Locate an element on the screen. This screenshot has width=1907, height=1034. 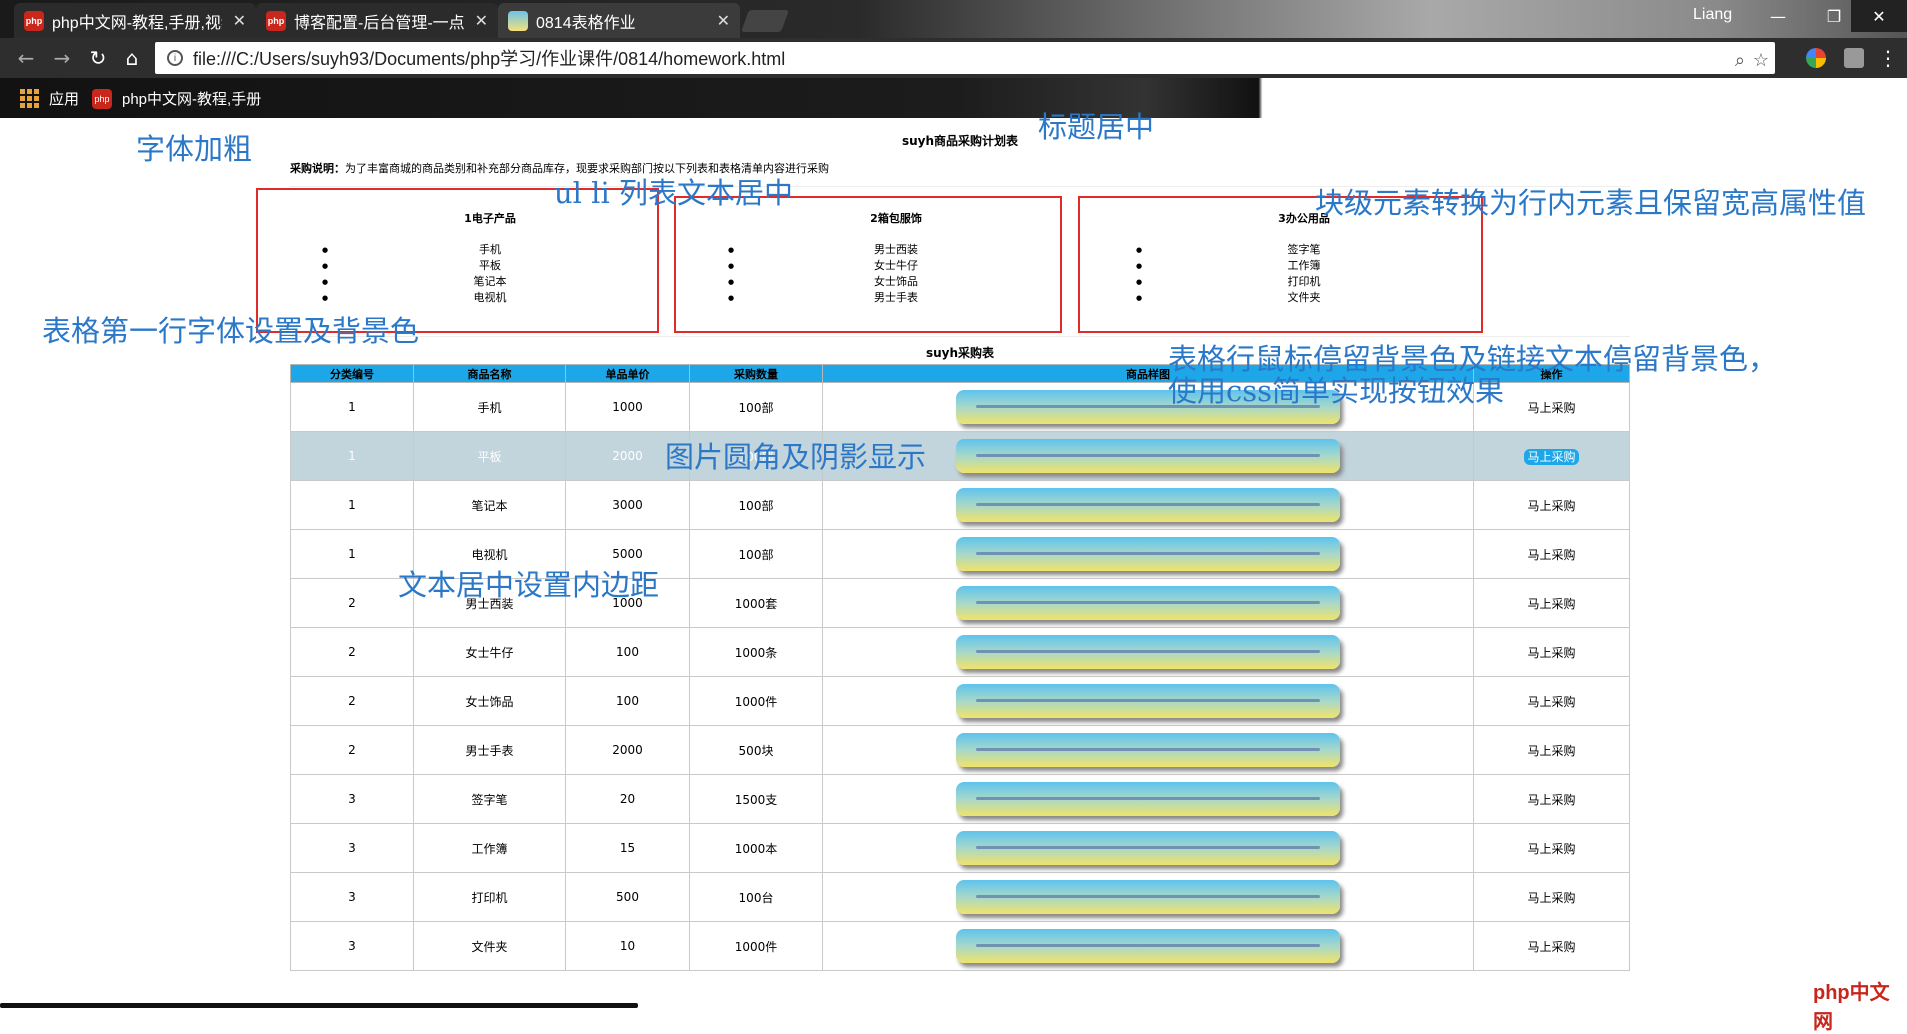
quantity-cell: 1000本 is located at coordinates (756, 848).